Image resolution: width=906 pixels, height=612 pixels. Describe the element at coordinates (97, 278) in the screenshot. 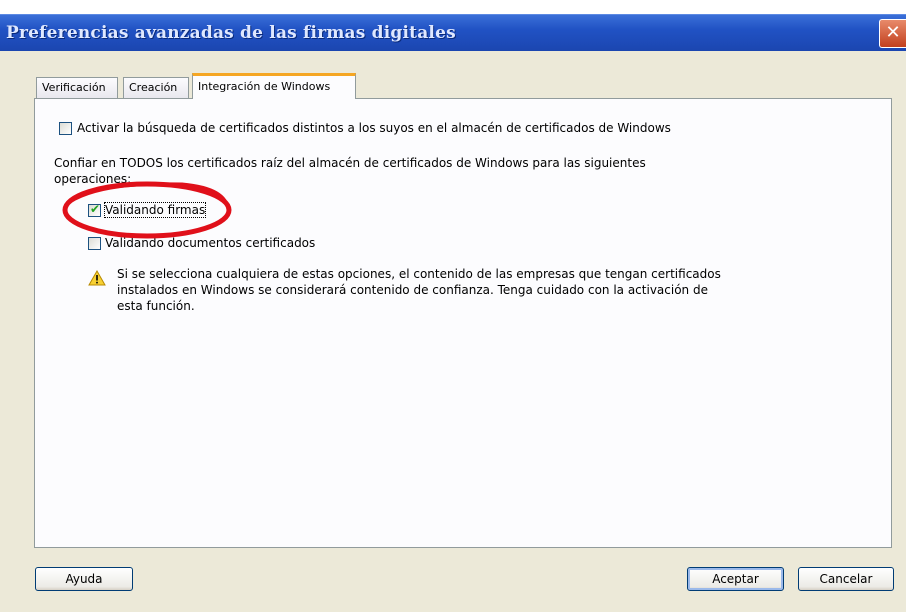

I see `warning-icon` at that location.